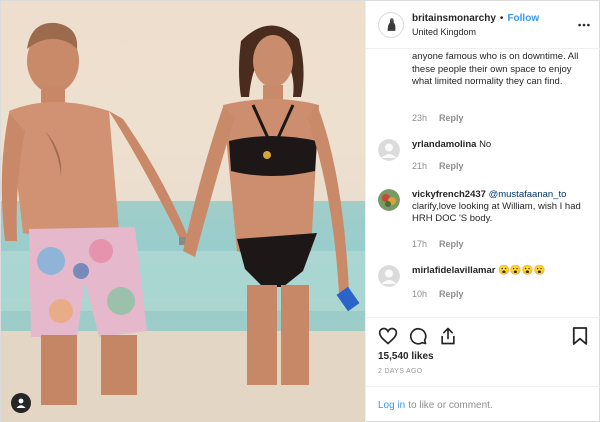 The image size is (600, 422). Describe the element at coordinates (419, 118) in the screenshot. I see `comment-time: 23h` at that location.